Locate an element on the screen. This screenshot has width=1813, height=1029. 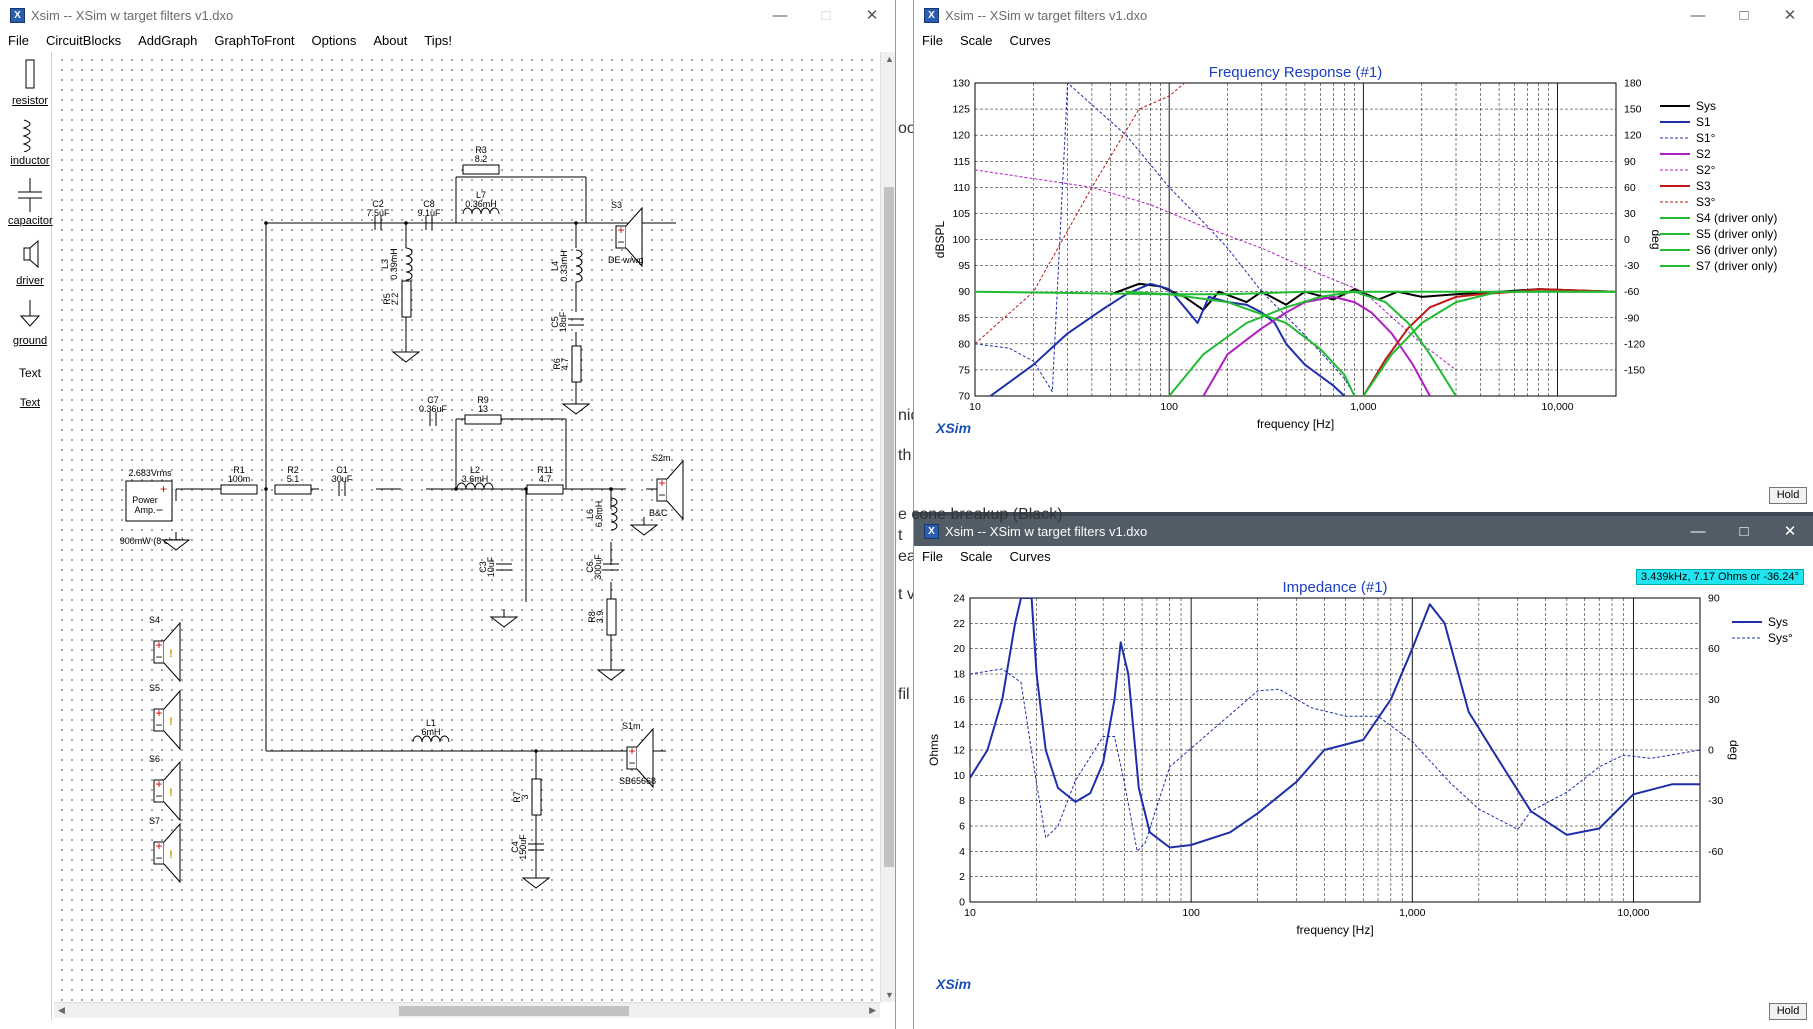
component-value: 2.2 is located at coordinates (395, 299).